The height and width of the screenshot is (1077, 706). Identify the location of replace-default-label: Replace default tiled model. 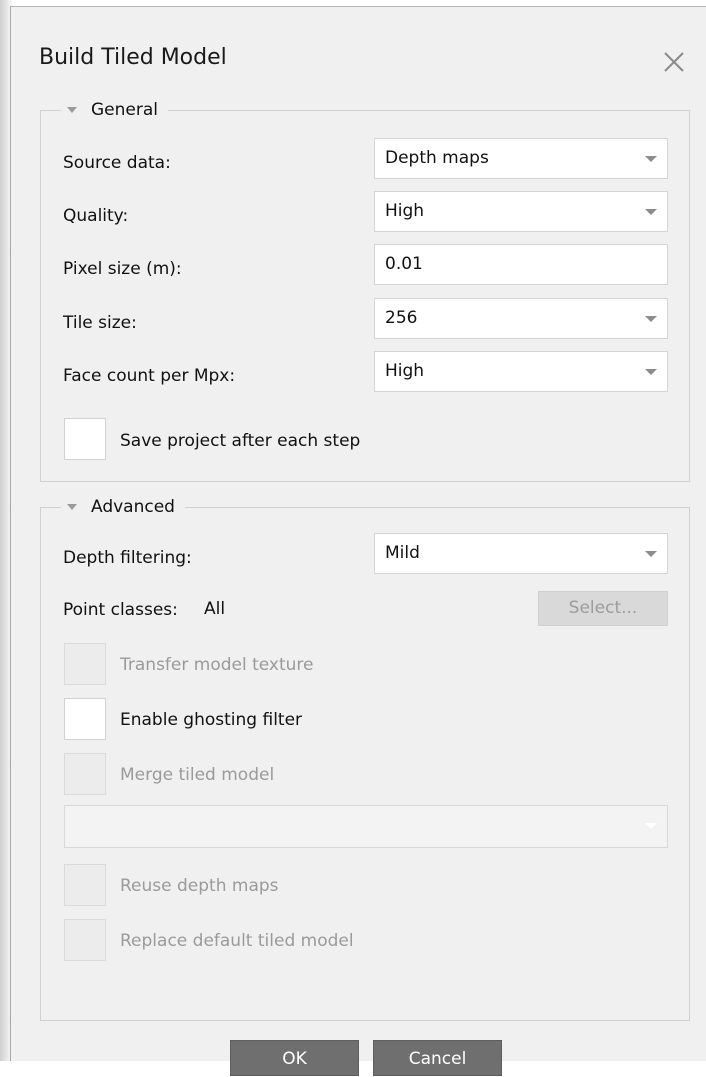
(237, 941).